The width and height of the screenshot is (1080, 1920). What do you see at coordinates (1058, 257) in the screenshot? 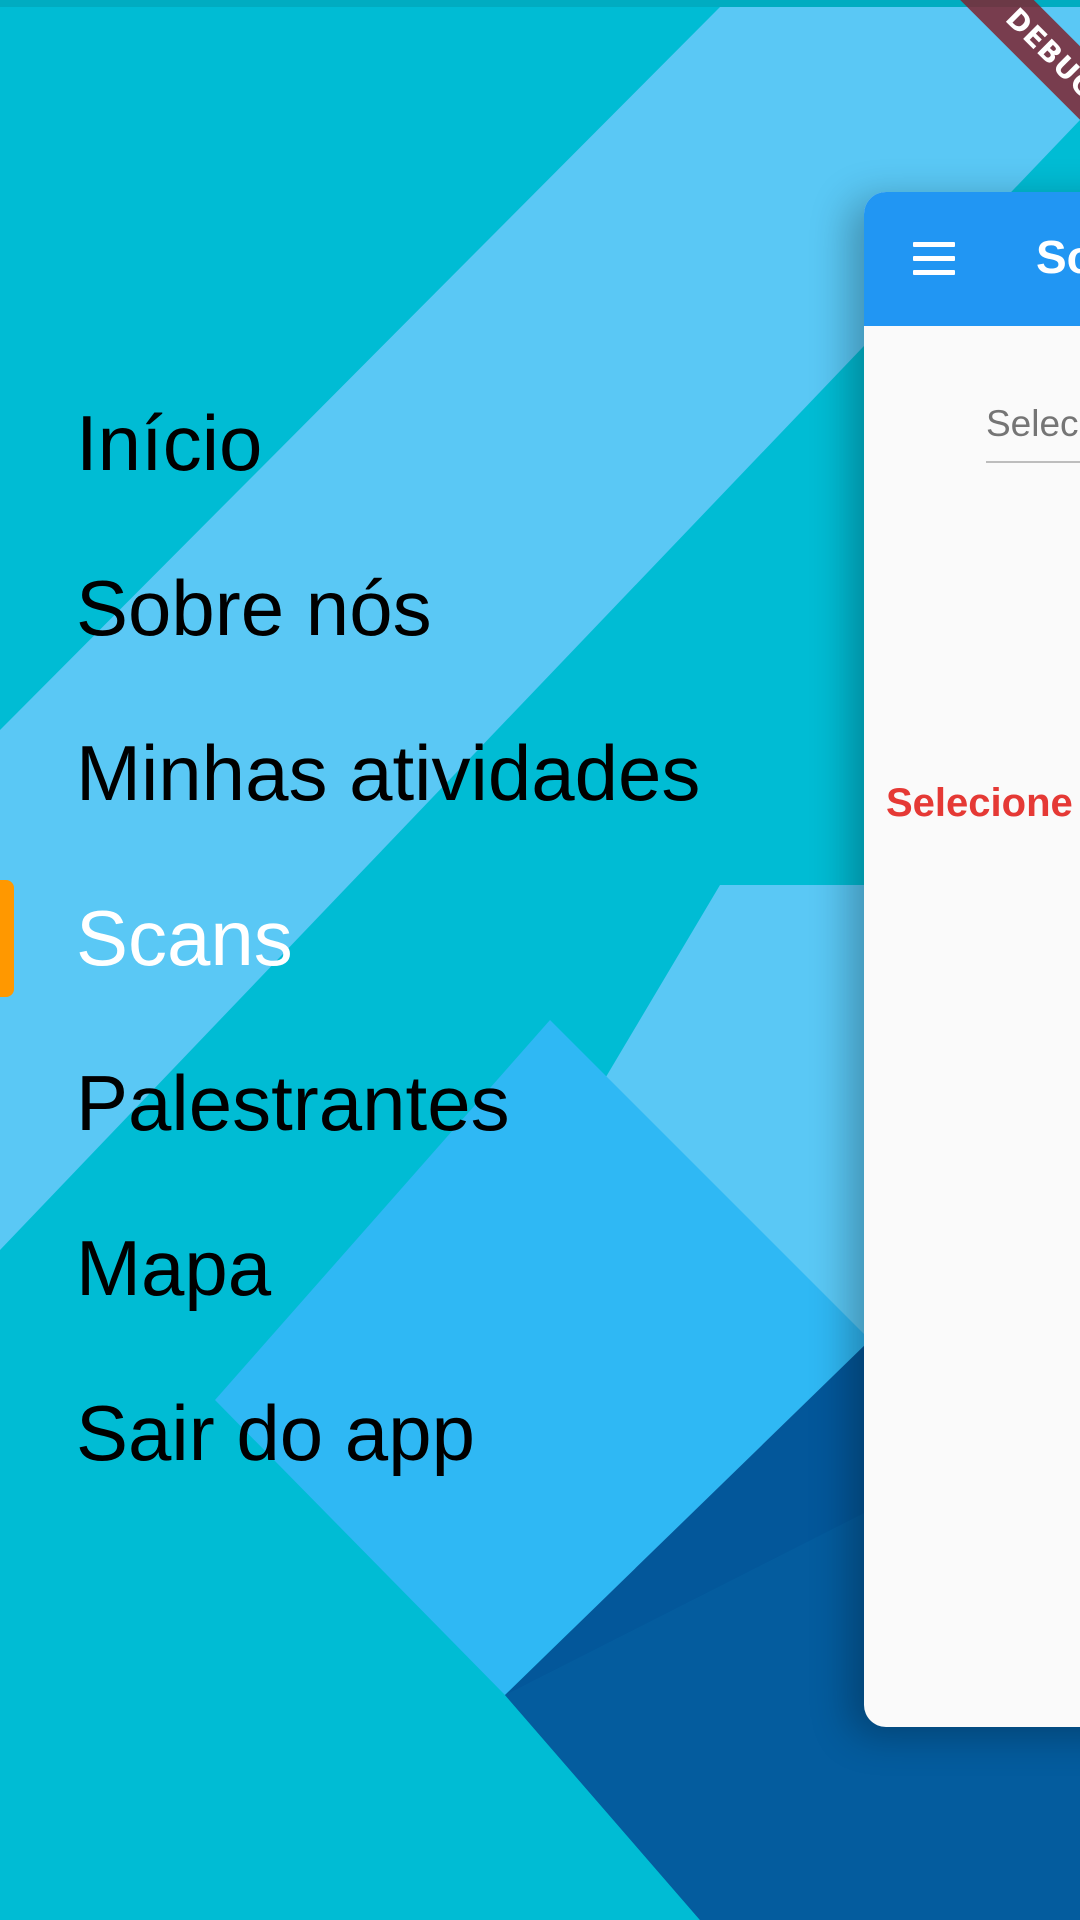
I see `page-title: So` at bounding box center [1058, 257].